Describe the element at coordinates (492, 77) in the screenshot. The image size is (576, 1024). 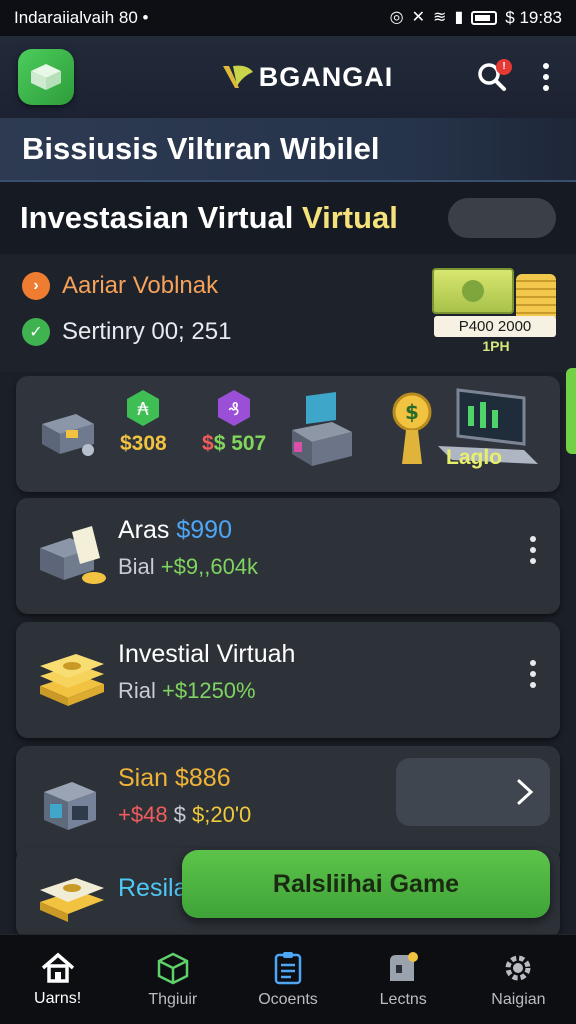
I see `search-button: !` at that location.